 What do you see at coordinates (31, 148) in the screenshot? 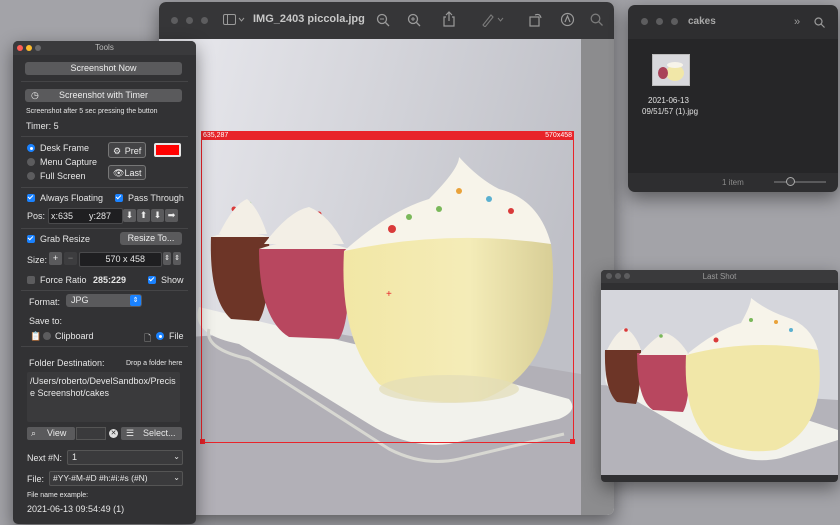
I see `desk-frame-radio` at bounding box center [31, 148].